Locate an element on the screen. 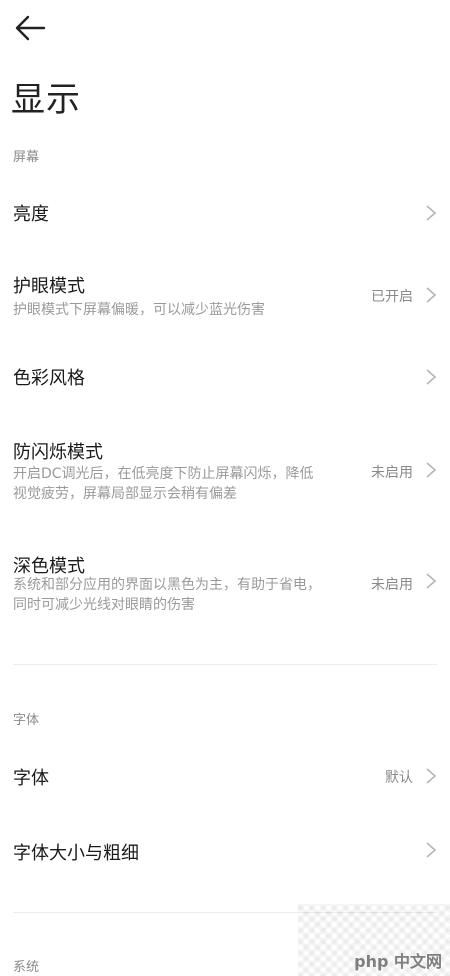 This screenshot has height=976, width=450. back-arrow-icon is located at coordinates (30, 28).